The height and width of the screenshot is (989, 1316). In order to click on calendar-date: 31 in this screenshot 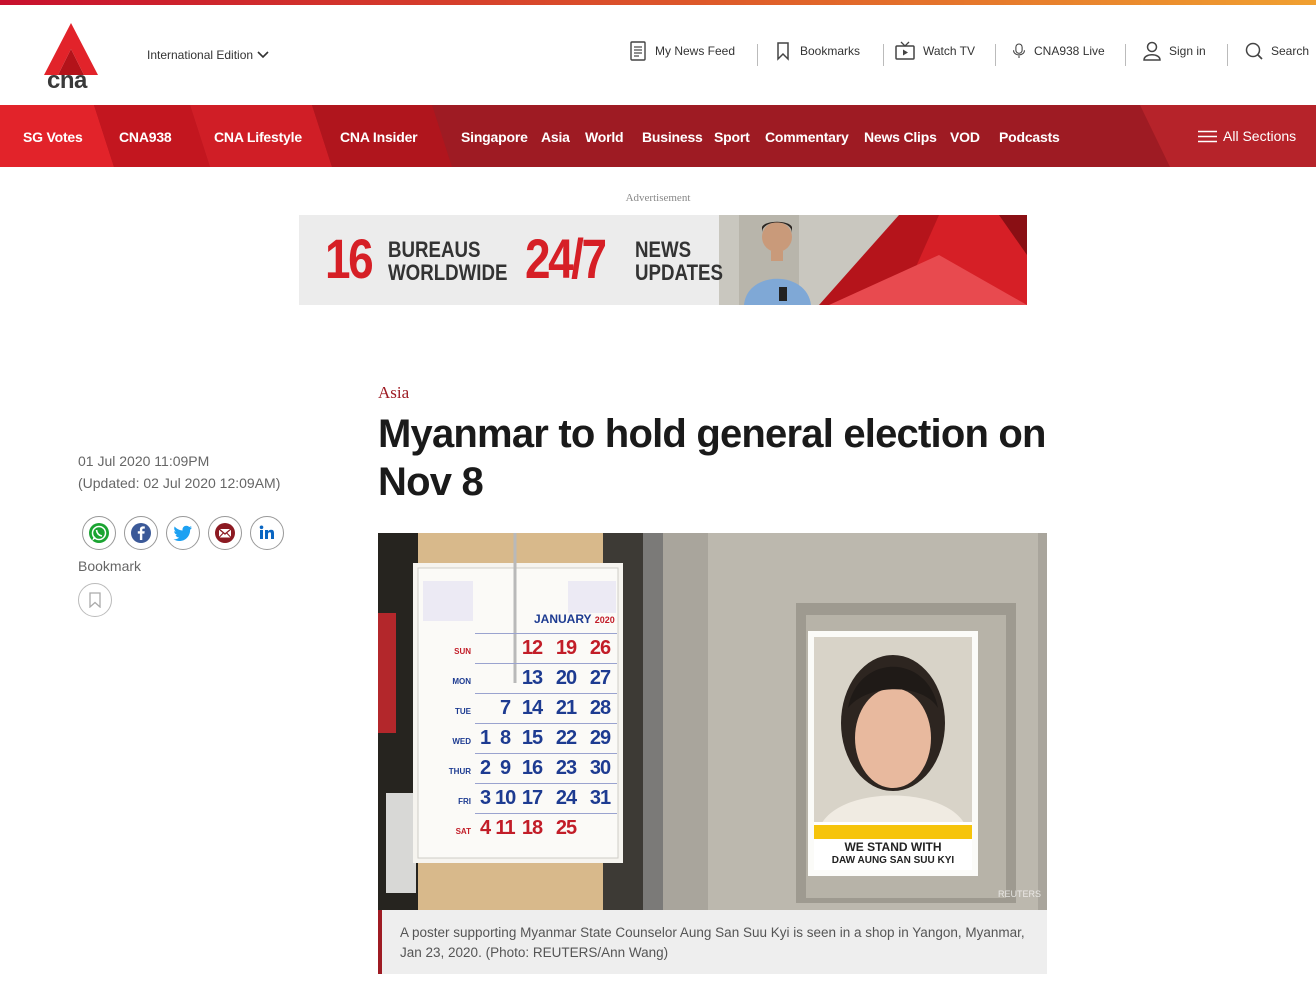, I will do `click(600, 798)`.